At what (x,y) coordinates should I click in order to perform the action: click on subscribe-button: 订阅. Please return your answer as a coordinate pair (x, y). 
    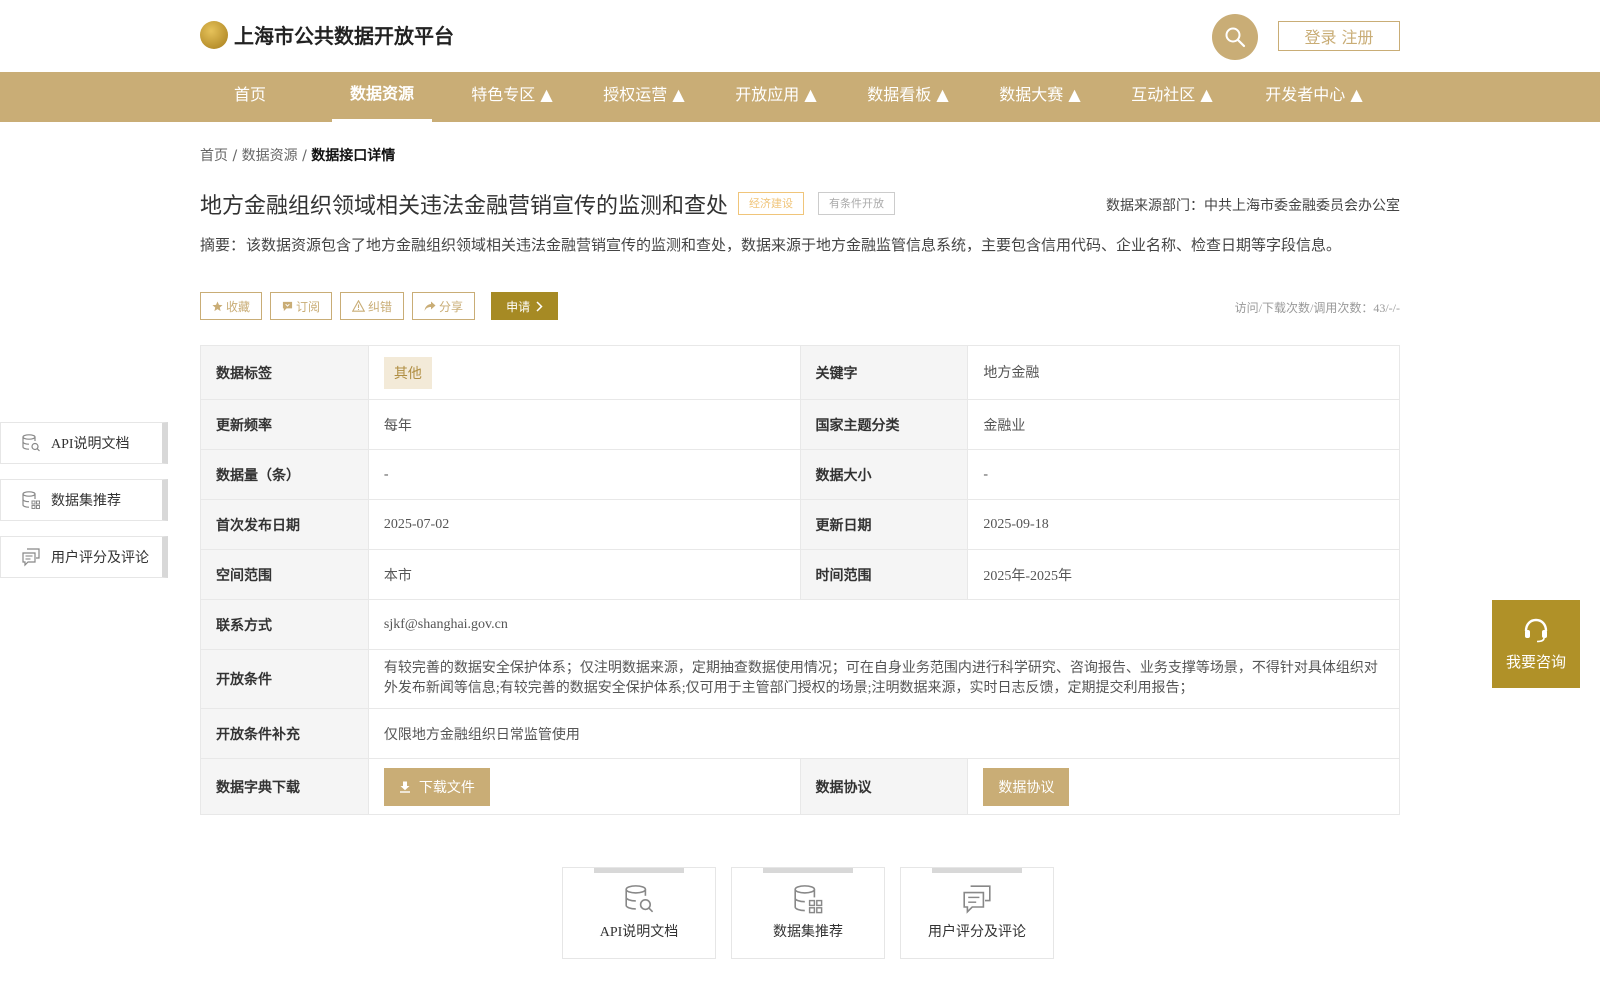
    Looking at the image, I should click on (301, 306).